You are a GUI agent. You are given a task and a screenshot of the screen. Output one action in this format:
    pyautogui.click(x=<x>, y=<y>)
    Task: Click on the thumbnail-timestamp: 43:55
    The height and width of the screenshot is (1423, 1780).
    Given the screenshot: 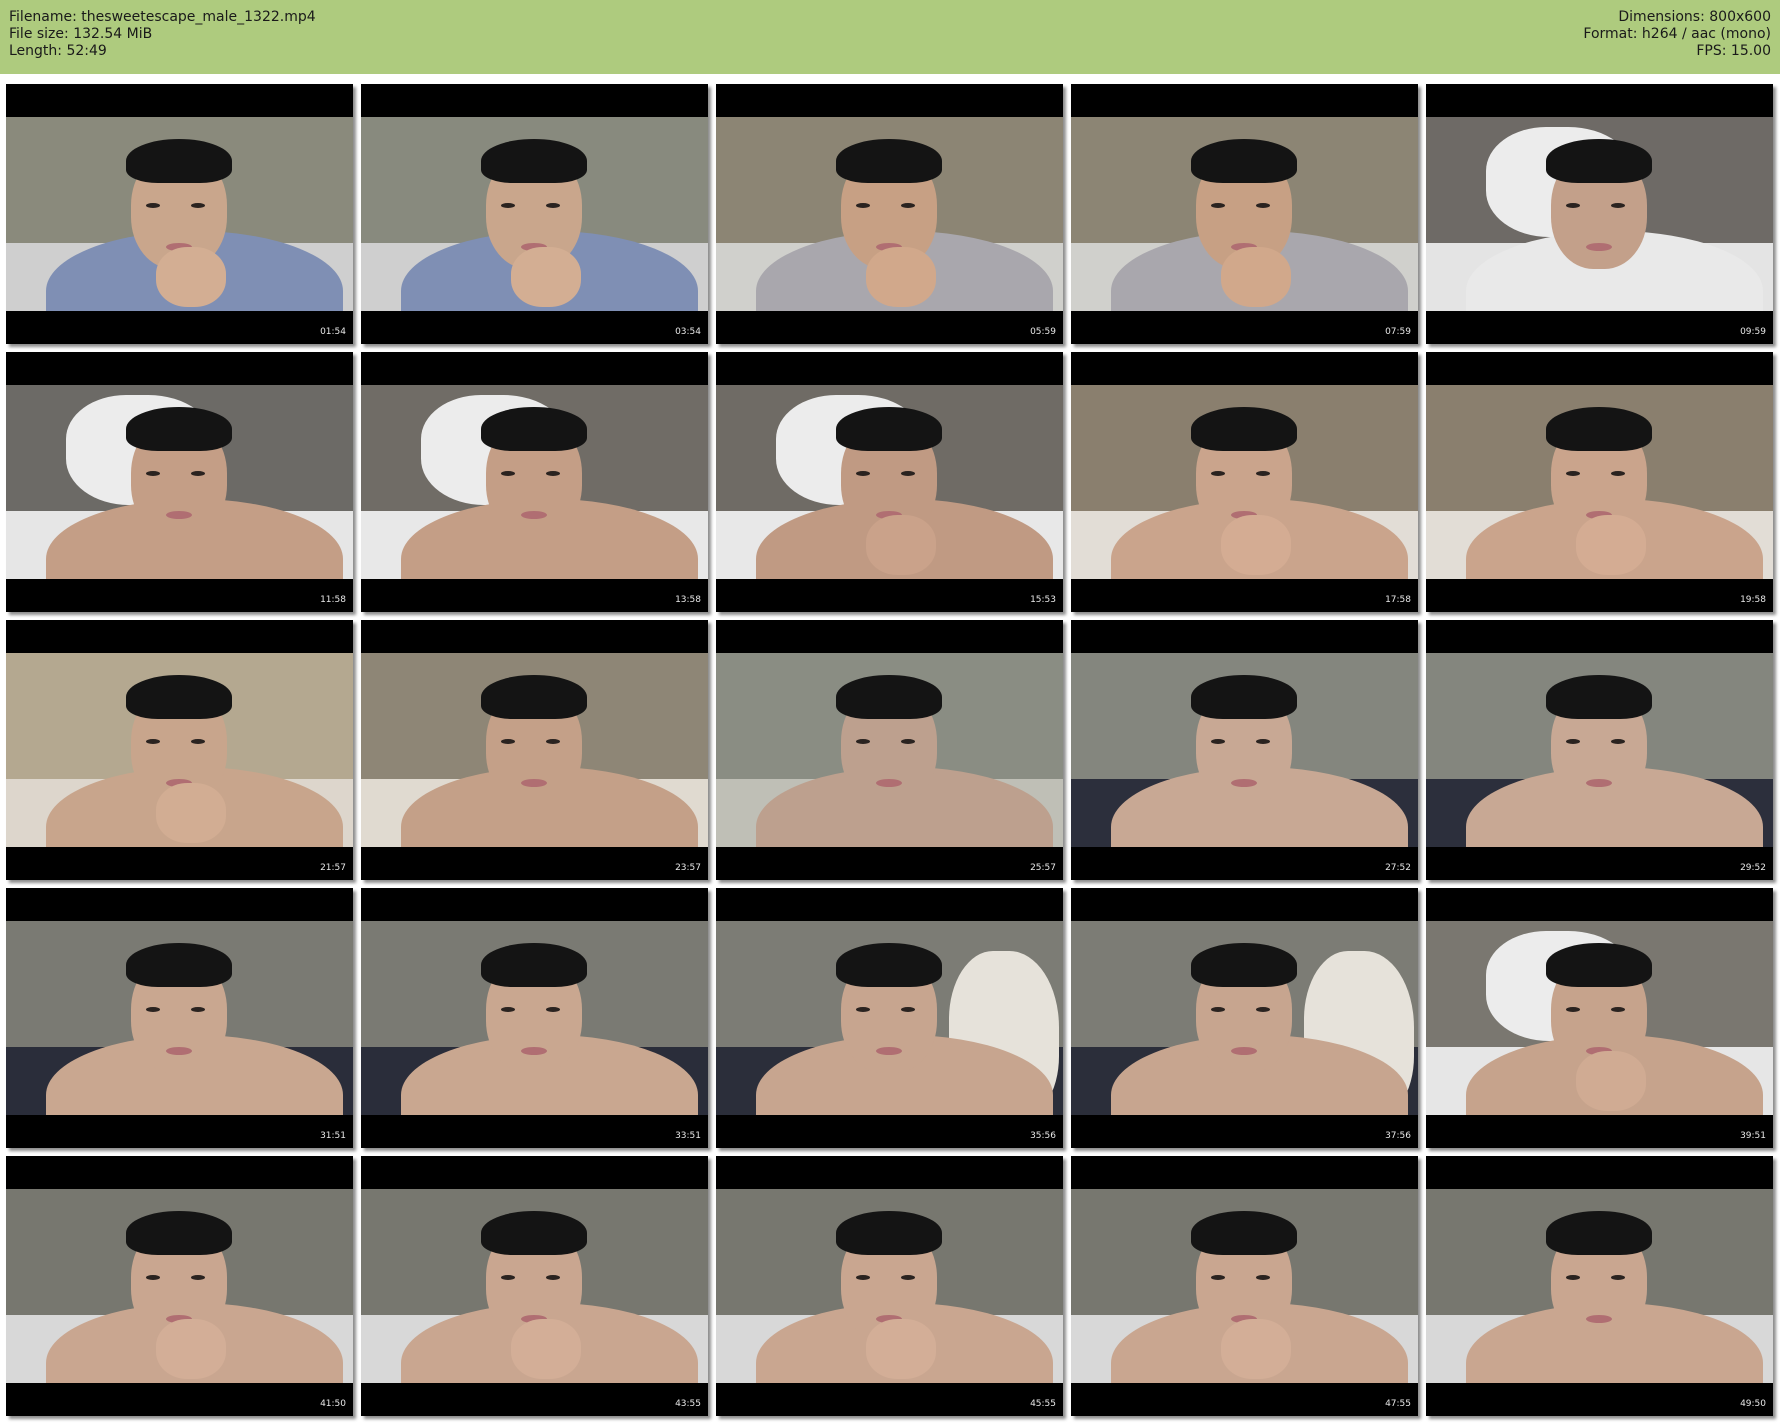 What is the action you would take?
    pyautogui.click(x=688, y=1404)
    